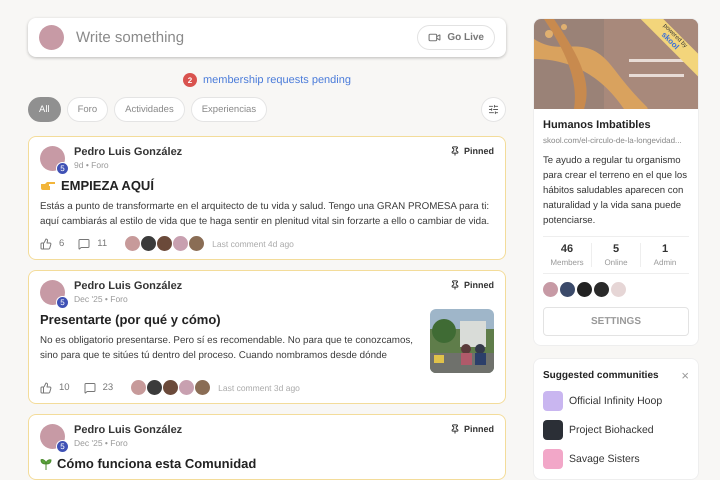 Image resolution: width=720 pixels, height=480 pixels. What do you see at coordinates (156, 463) in the screenshot?
I see `post-title: Cómo funciona esta Comunidad` at bounding box center [156, 463].